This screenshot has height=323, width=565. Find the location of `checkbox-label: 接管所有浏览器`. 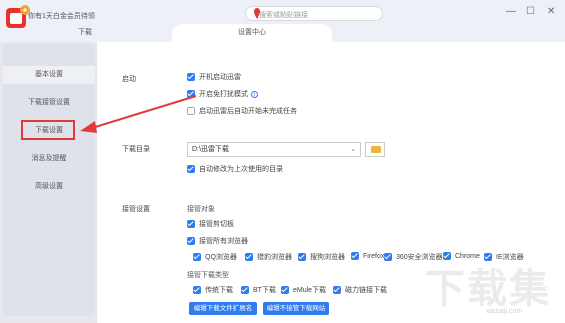

checkbox-label: 接管所有浏览器 is located at coordinates (223, 241).